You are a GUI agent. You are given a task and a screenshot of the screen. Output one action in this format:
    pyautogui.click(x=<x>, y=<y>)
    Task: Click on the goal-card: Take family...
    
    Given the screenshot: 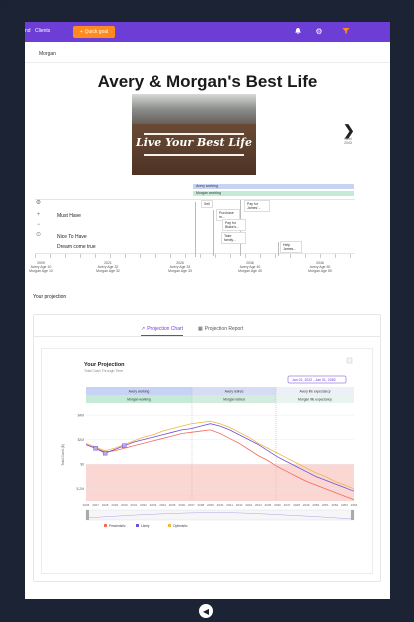 What is the action you would take?
    pyautogui.click(x=233, y=238)
    